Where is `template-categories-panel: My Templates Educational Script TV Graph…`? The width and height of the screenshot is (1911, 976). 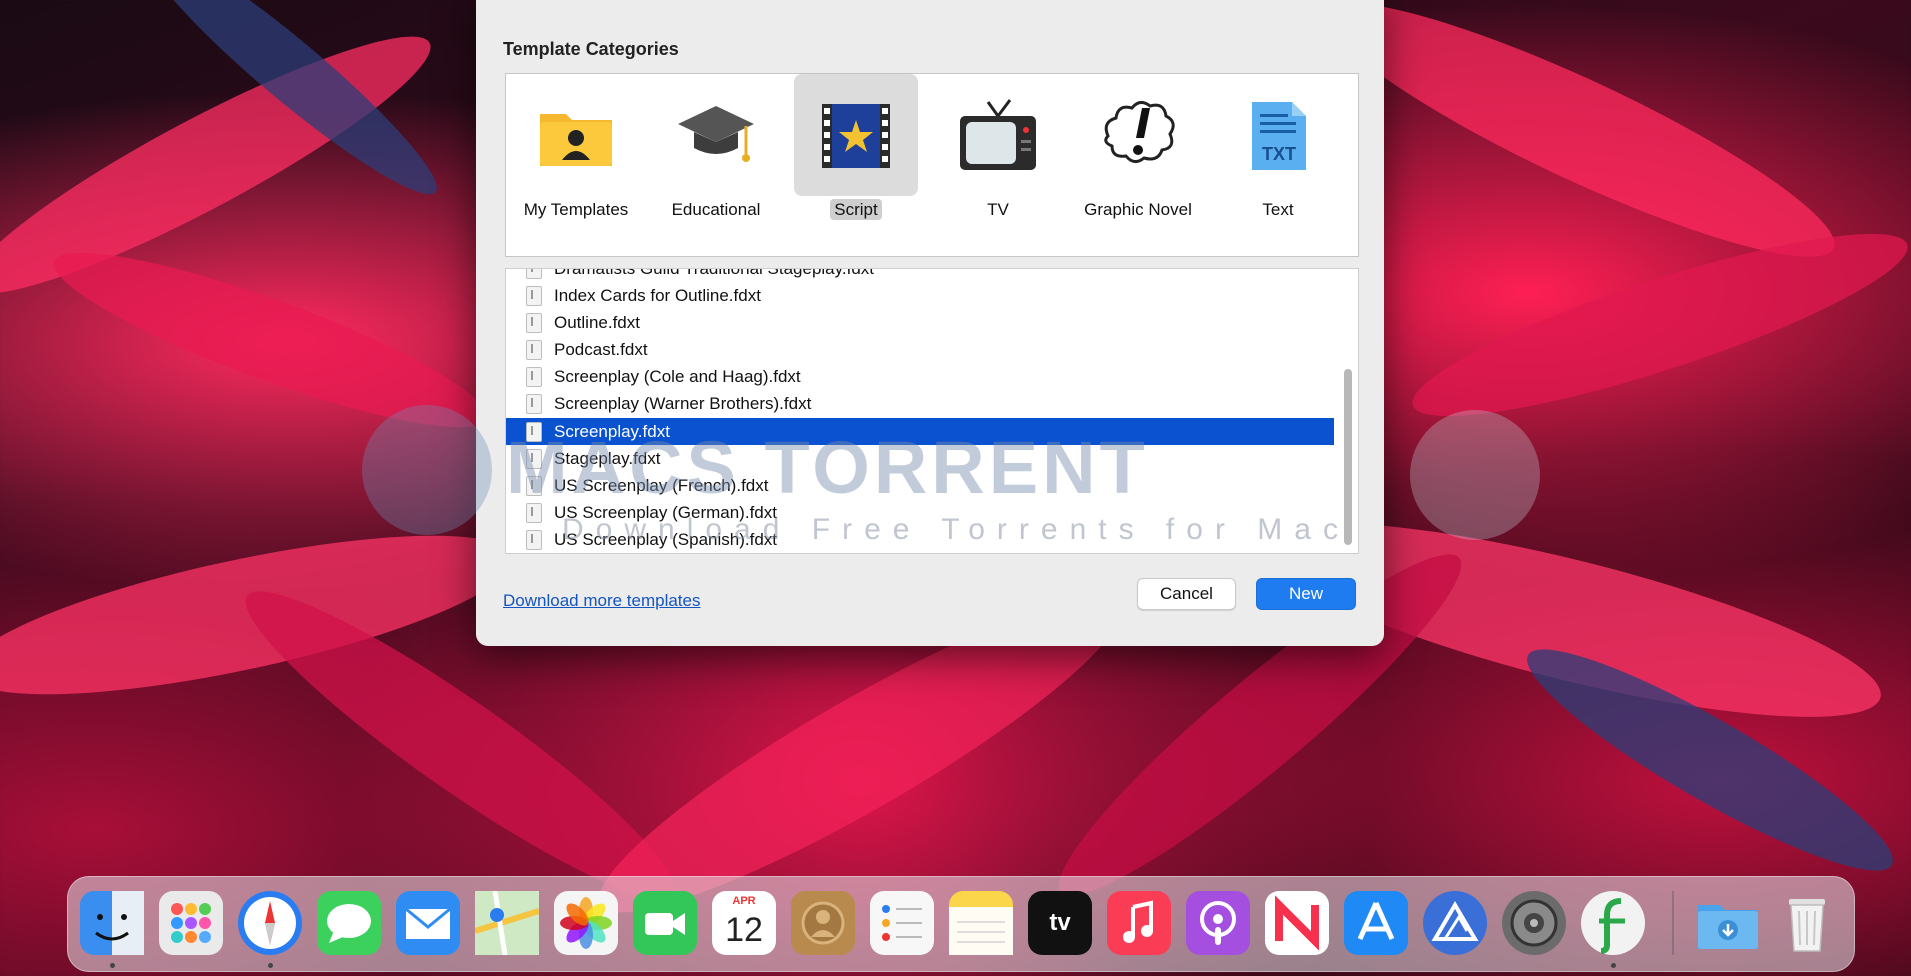 template-categories-panel: My Templates Educational Script TV Graph… is located at coordinates (932, 165).